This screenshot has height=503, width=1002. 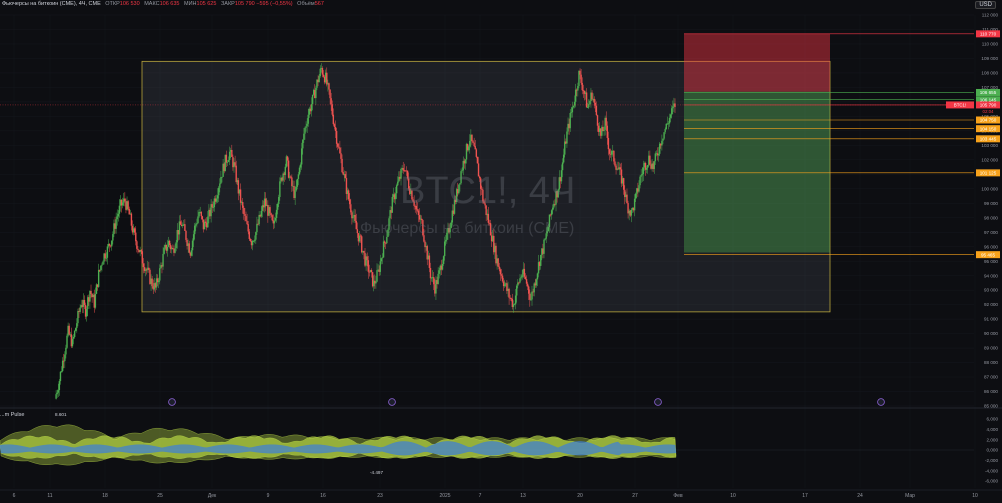 I want to click on date-tick-label: Дек, so click(x=212, y=496).